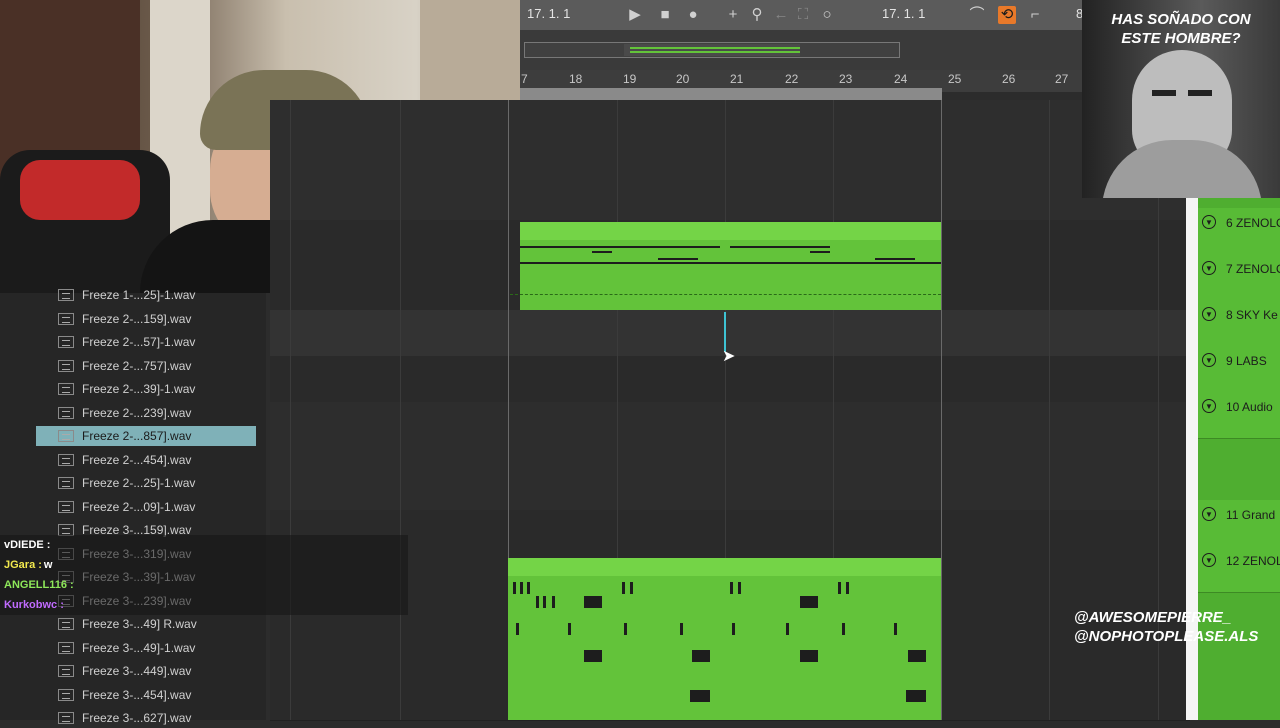 This screenshot has width=1280, height=728. What do you see at coordinates (665, 15) in the screenshot?
I see `stop-icon: ■` at bounding box center [665, 15].